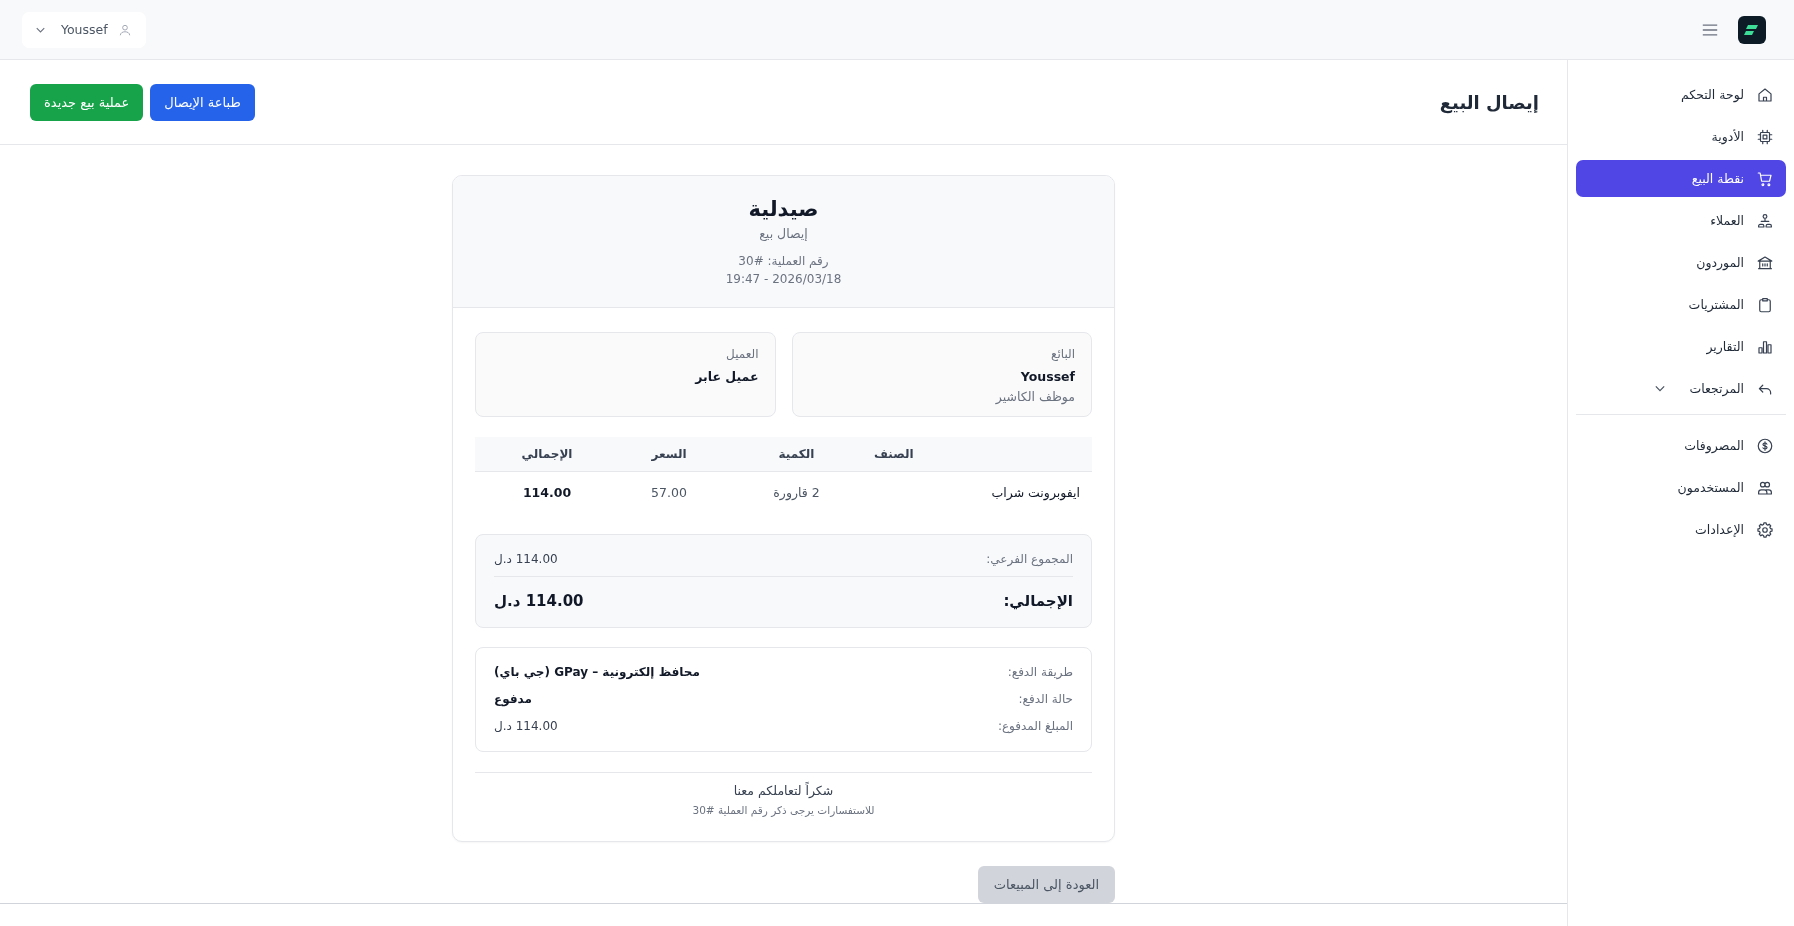  Describe the element at coordinates (124, 29) in the screenshot. I see `user-icon` at that location.